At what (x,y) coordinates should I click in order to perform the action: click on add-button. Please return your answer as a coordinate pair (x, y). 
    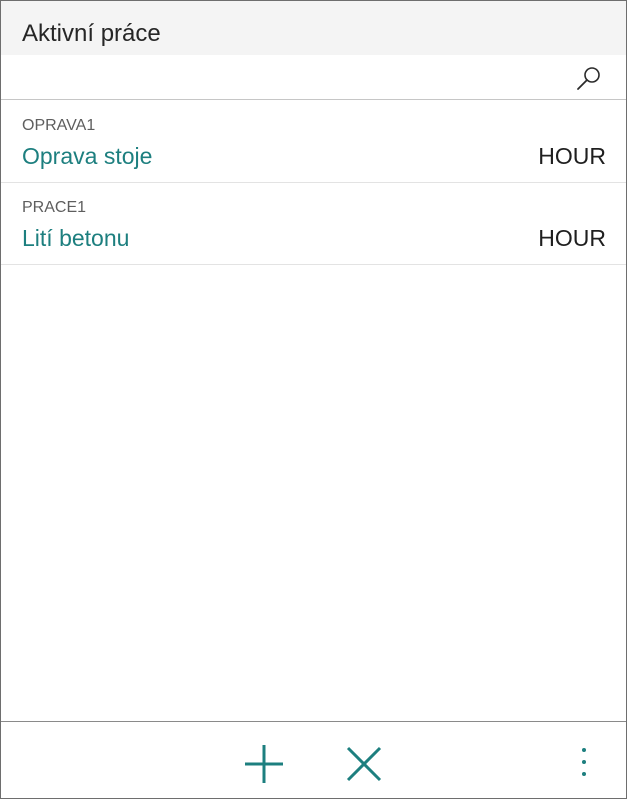
    Looking at the image, I should click on (264, 764).